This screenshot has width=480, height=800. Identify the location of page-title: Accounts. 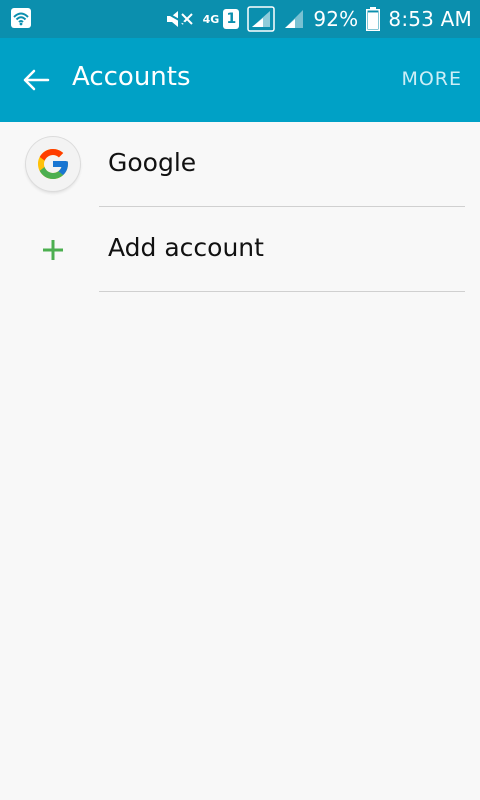
(131, 77).